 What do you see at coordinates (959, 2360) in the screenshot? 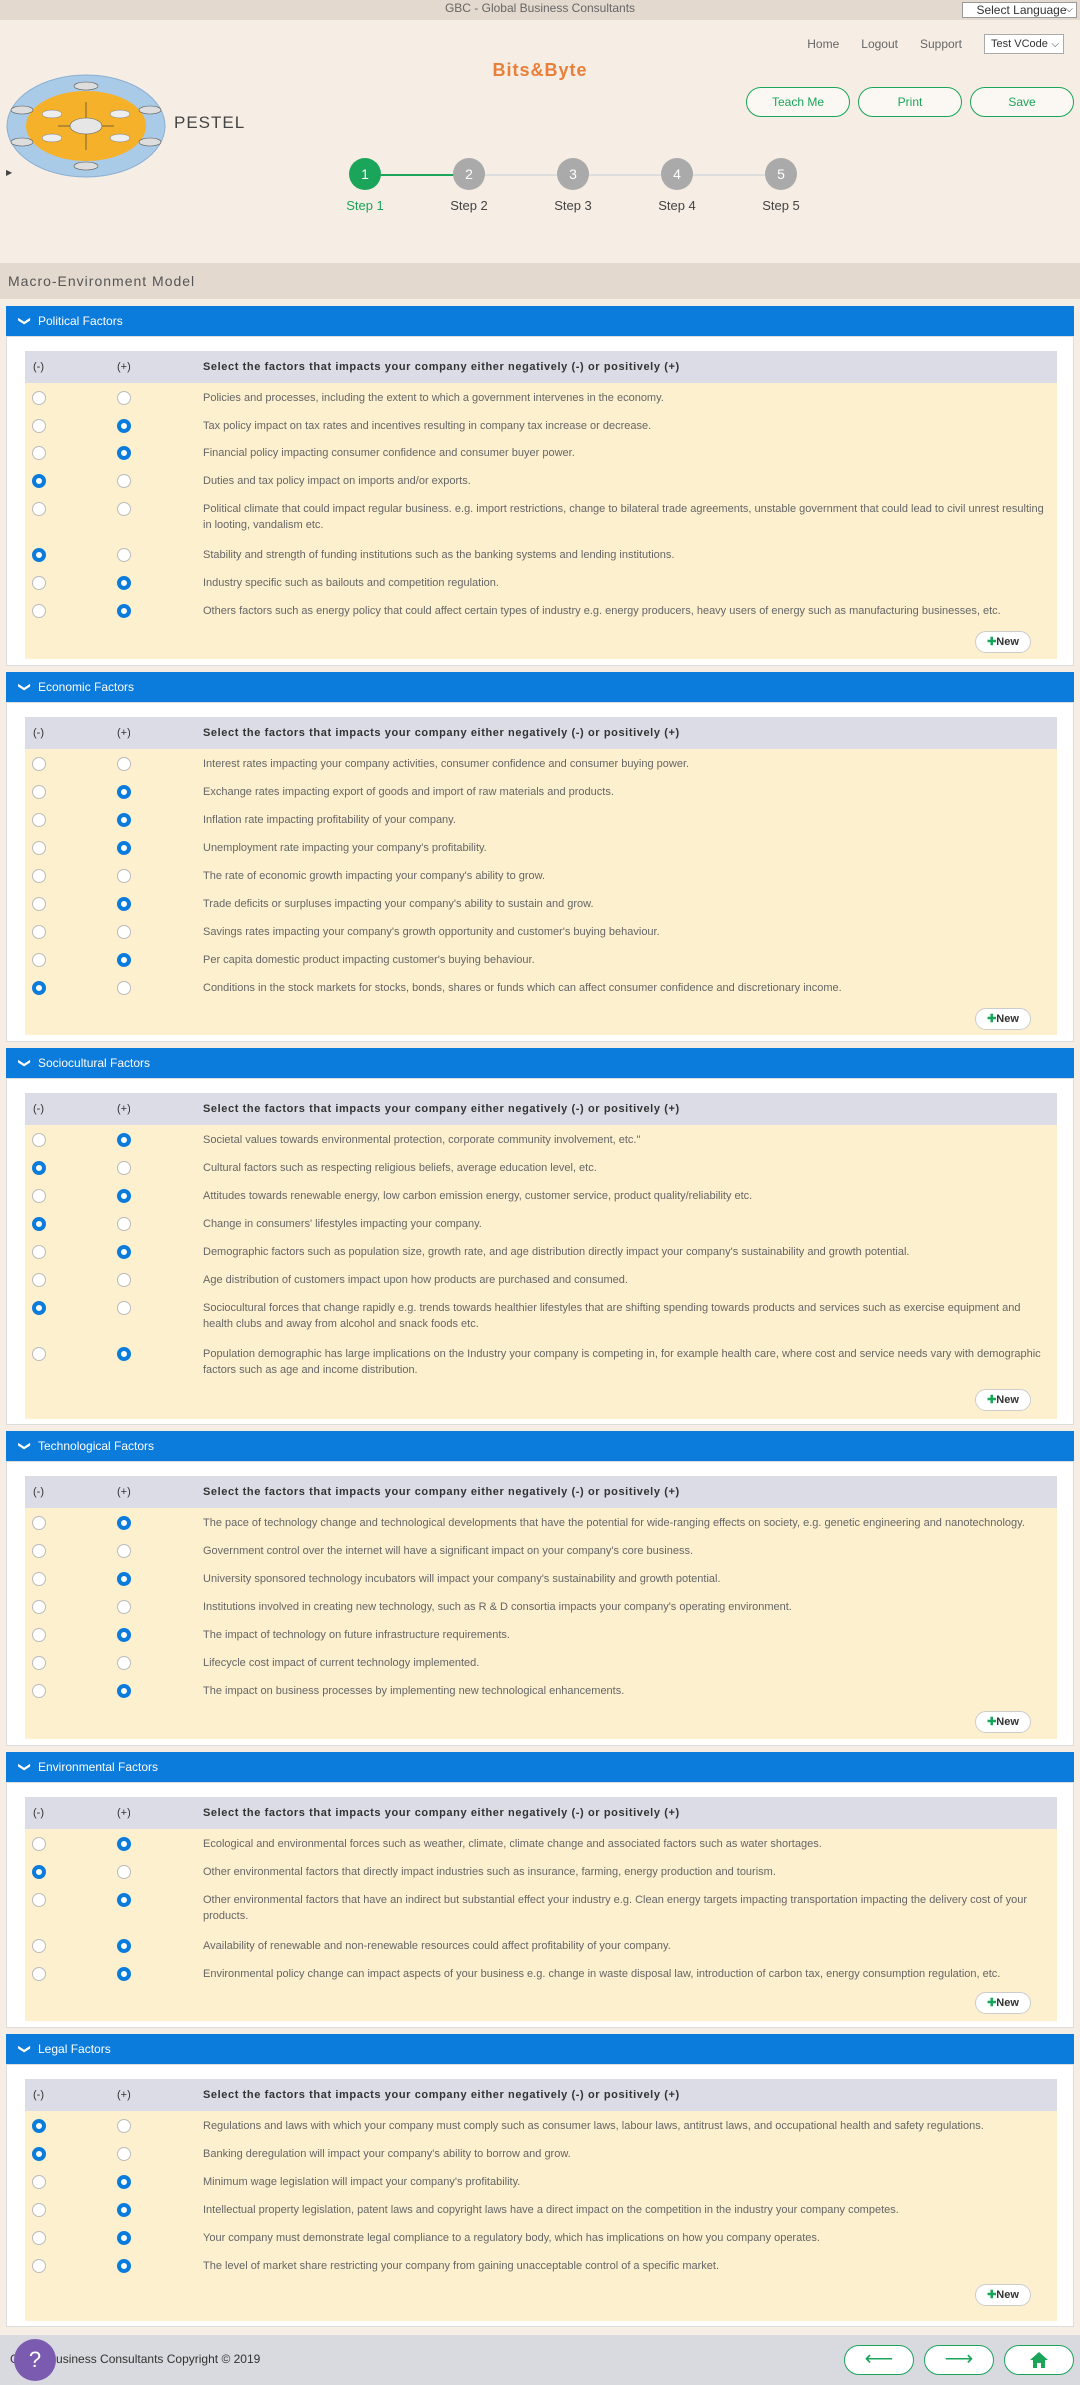
I see `next-button: ⟶` at bounding box center [959, 2360].